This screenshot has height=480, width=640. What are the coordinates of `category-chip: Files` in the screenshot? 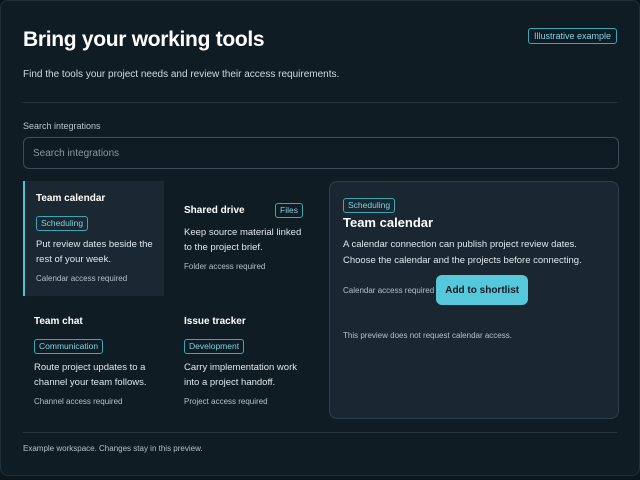 It's located at (289, 210).